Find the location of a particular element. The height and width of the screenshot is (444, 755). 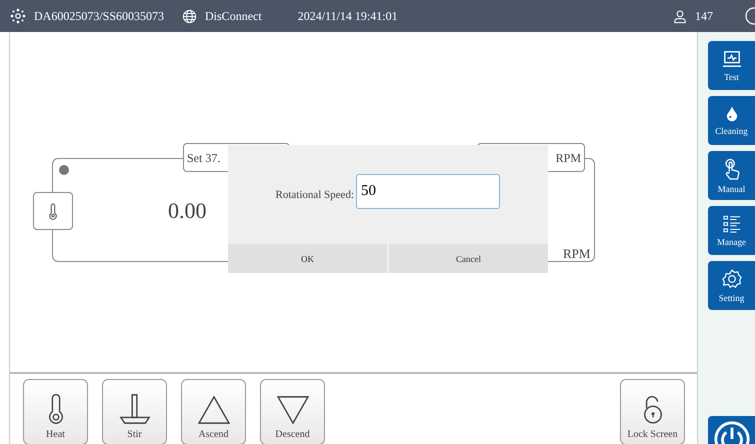

status-dot is located at coordinates (64, 170).